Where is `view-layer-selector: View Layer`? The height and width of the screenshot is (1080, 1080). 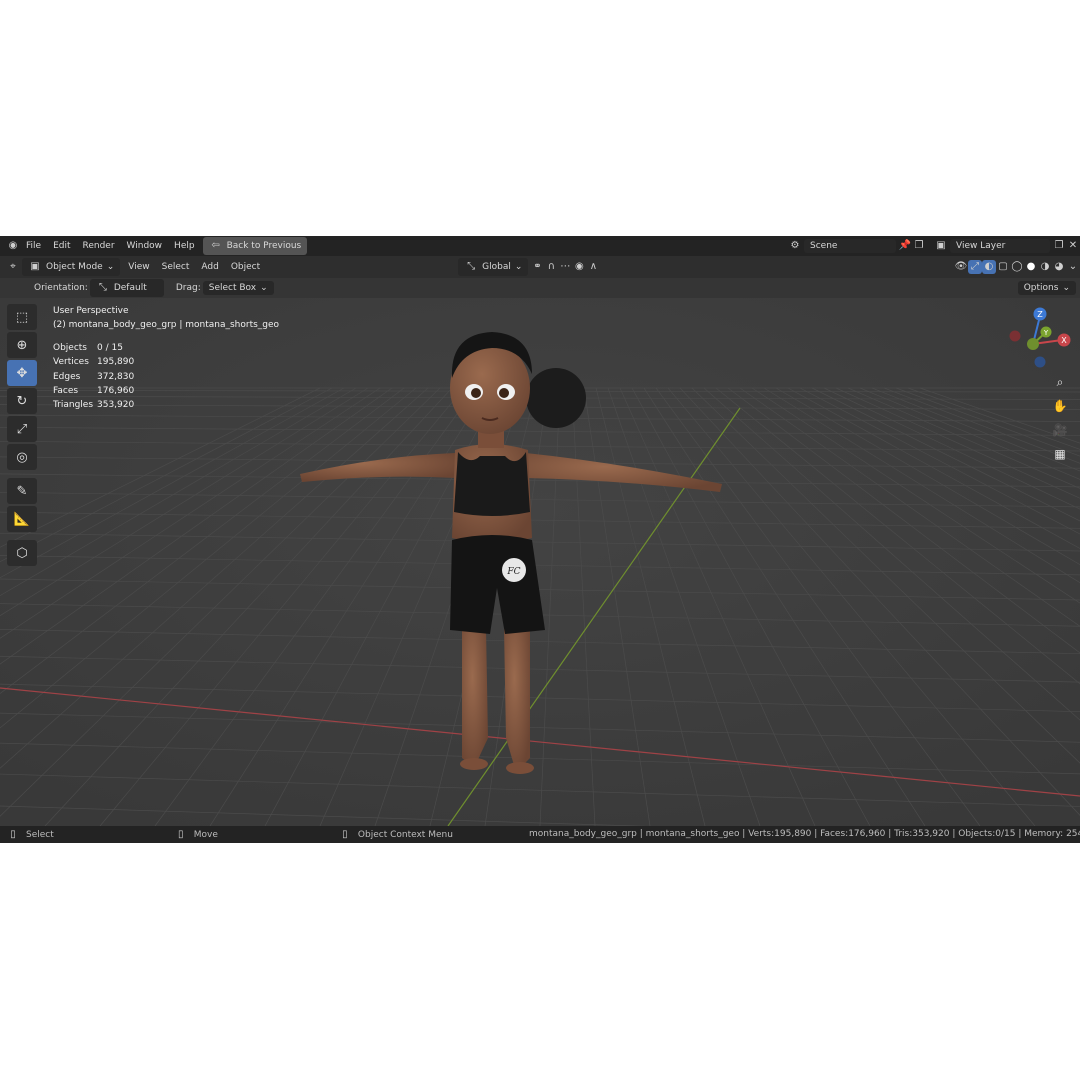
view-layer-selector: View Layer is located at coordinates (1000, 246).